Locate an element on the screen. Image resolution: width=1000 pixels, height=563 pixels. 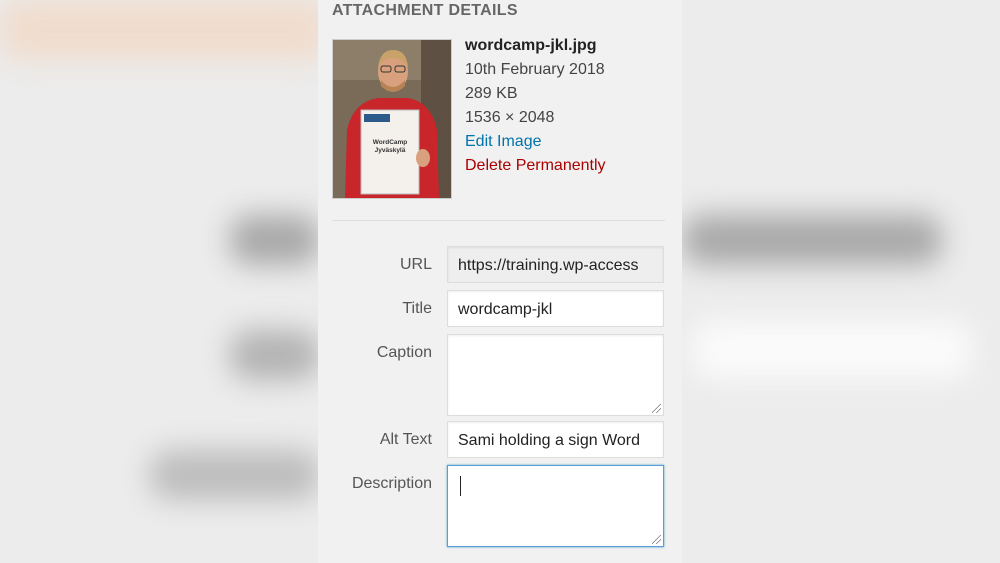
sign-line-1: WordCamp is located at coordinates (390, 142).